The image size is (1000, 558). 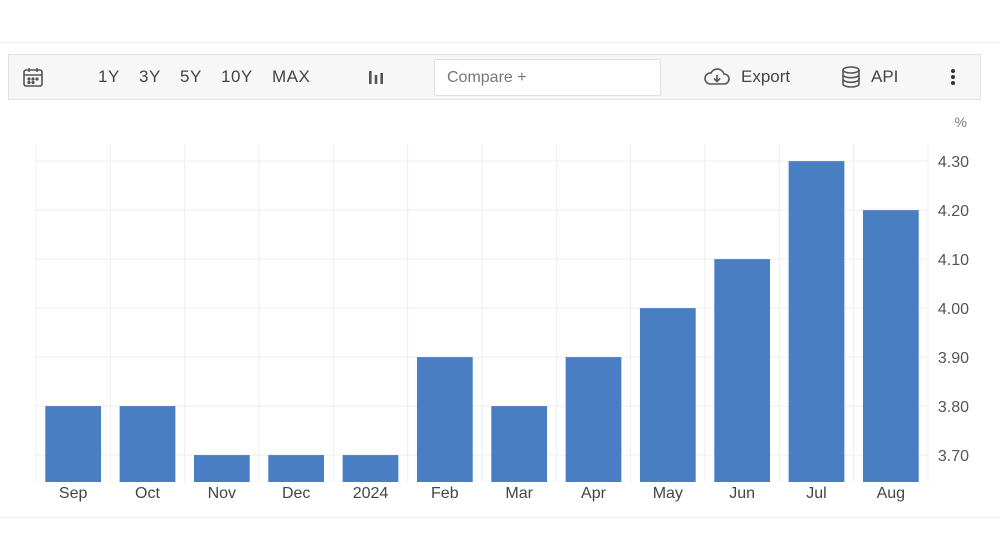 What do you see at coordinates (953, 309) in the screenshot?
I see `y-tick-label: 4.00` at bounding box center [953, 309].